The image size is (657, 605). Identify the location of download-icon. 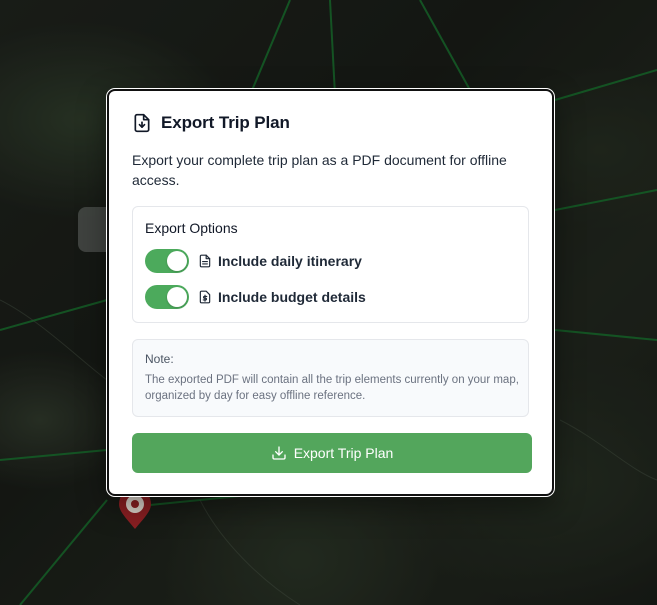
(279, 453).